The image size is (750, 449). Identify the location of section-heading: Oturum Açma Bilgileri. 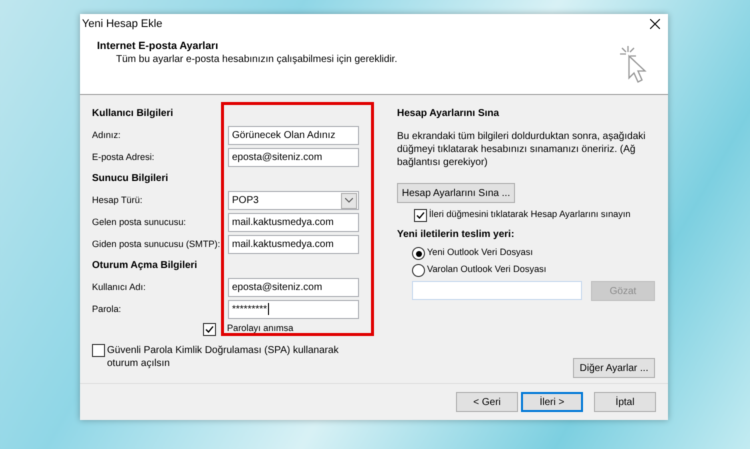
(145, 266).